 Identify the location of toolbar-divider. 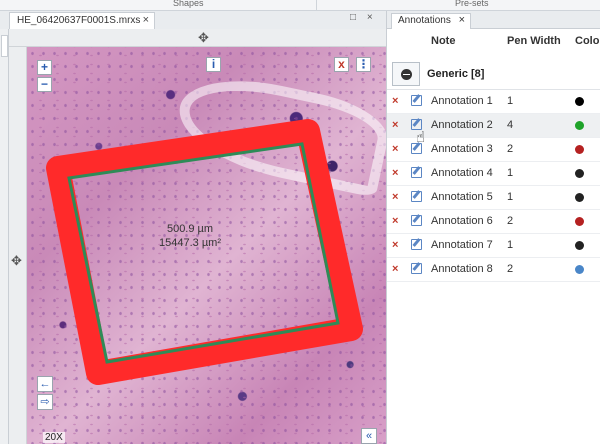
(316, 5).